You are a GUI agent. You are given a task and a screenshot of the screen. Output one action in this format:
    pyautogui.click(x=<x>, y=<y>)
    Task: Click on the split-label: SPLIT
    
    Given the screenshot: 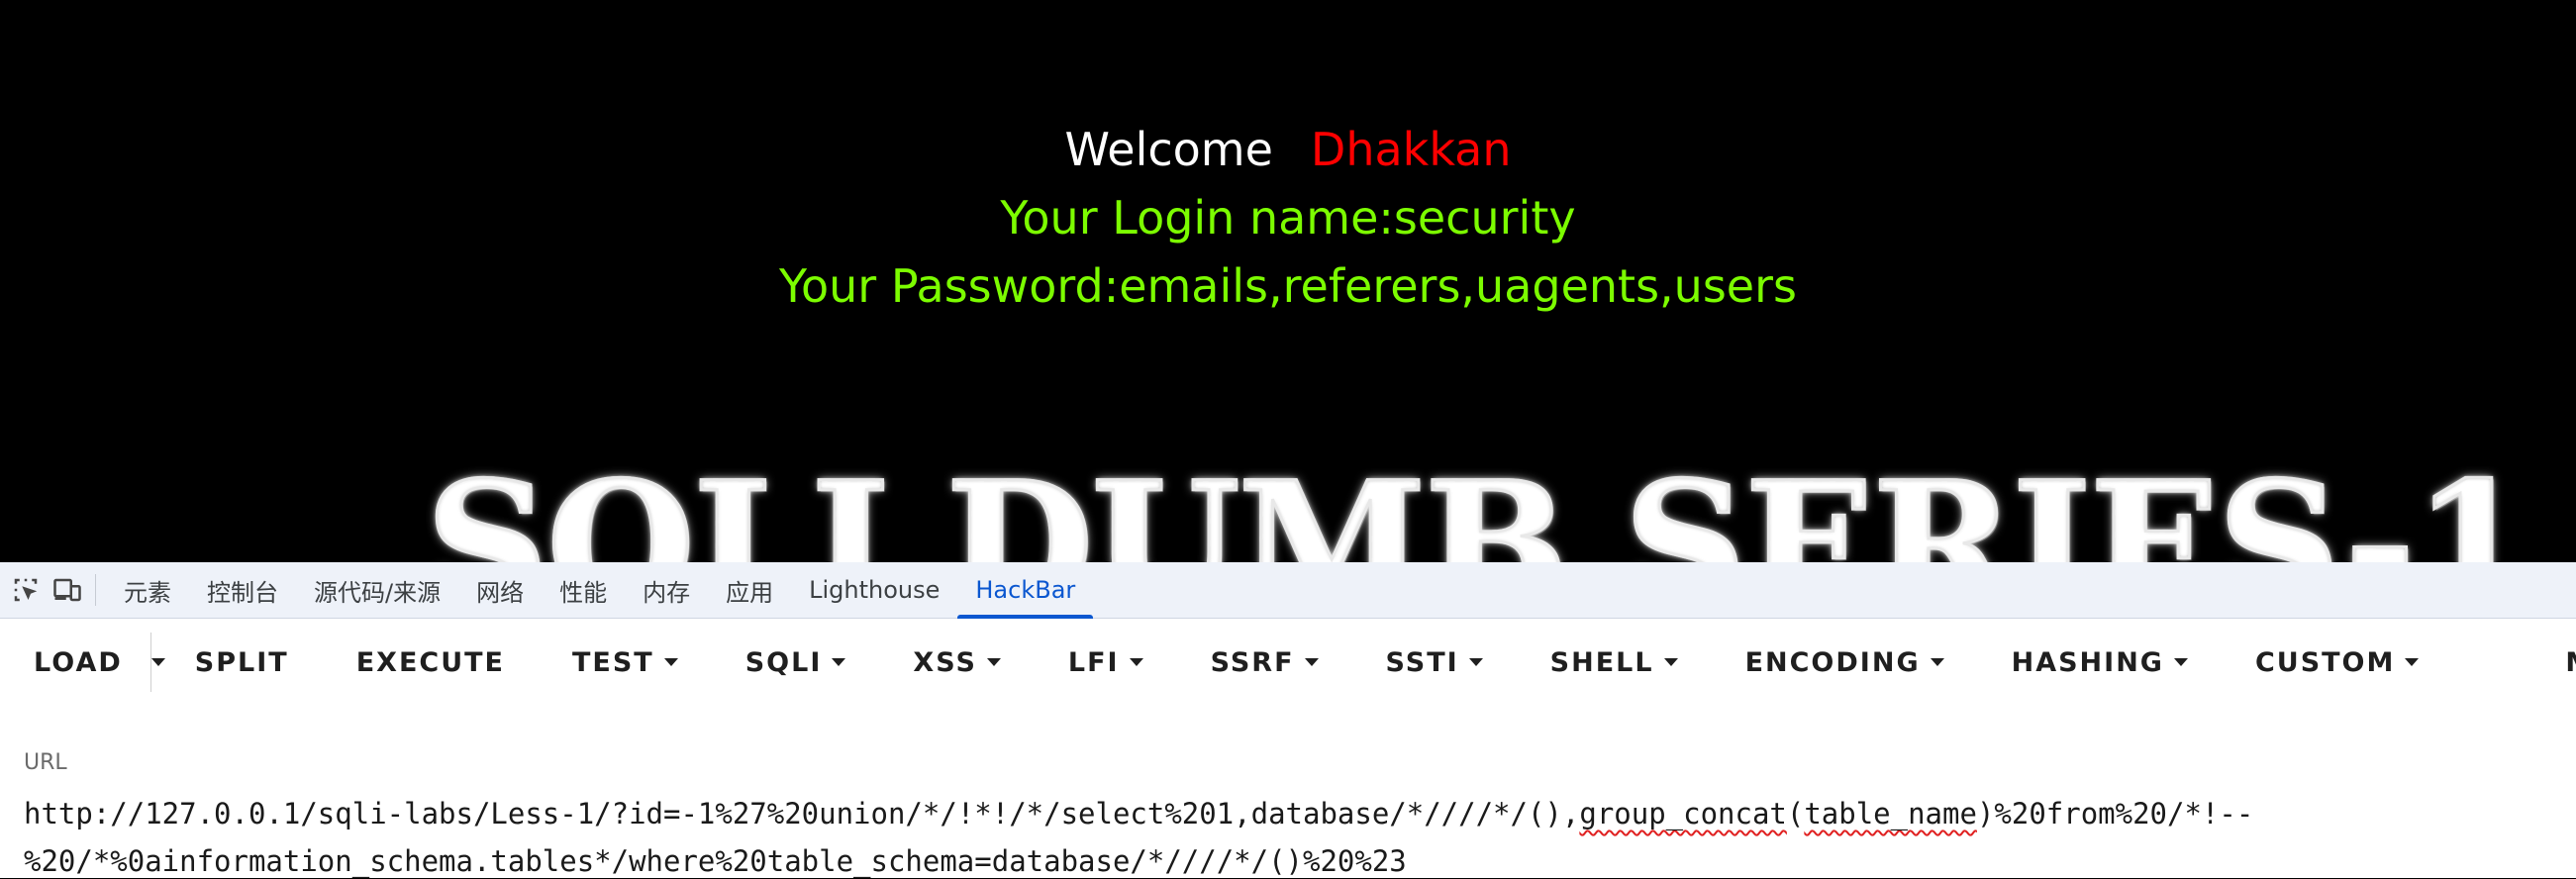 What is the action you would take?
    pyautogui.click(x=242, y=662)
    